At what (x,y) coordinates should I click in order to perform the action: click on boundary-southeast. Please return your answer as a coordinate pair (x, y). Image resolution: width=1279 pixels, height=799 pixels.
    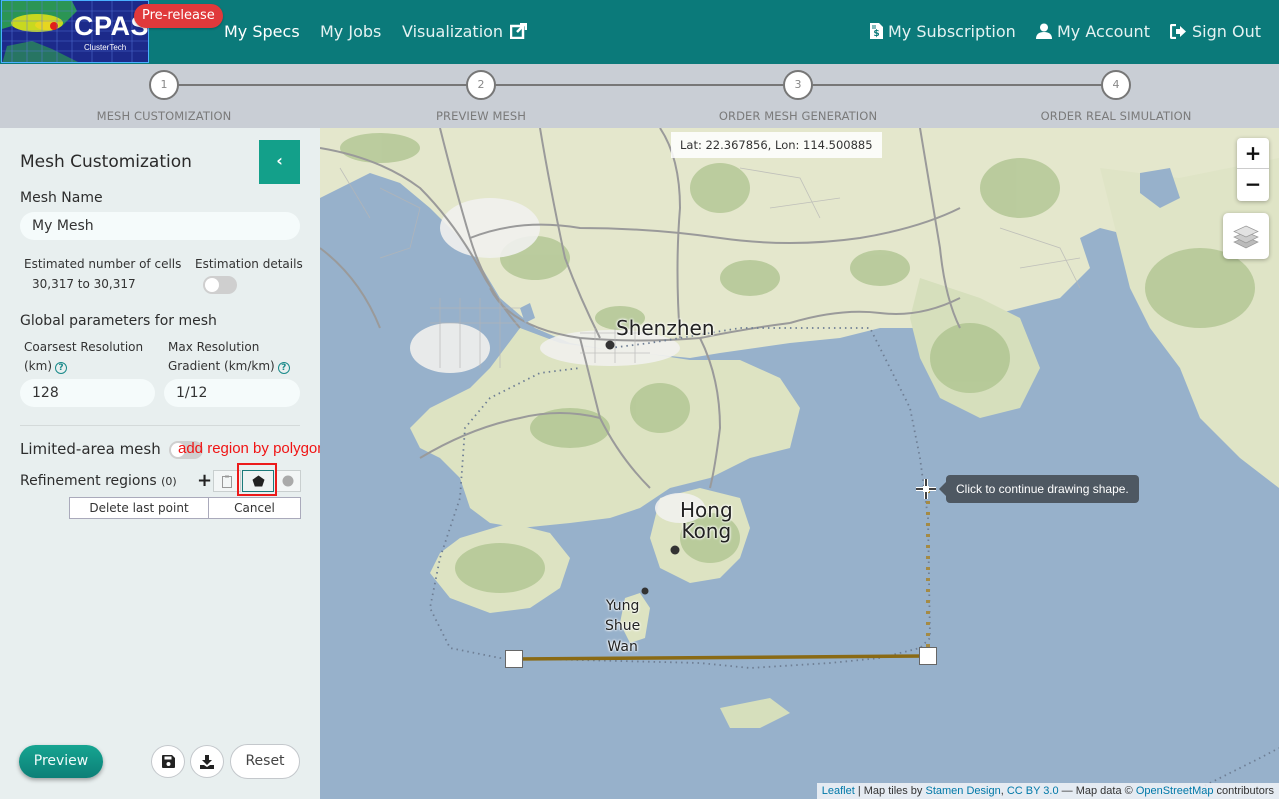
    Looking at the image, I should click on (1239, 768).